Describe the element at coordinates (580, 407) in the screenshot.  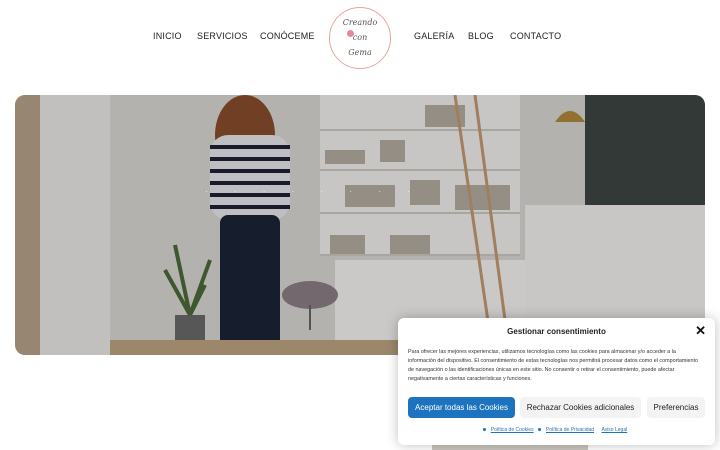
I see `reject-additional-button: Rechazar Cookies adicionales` at that location.